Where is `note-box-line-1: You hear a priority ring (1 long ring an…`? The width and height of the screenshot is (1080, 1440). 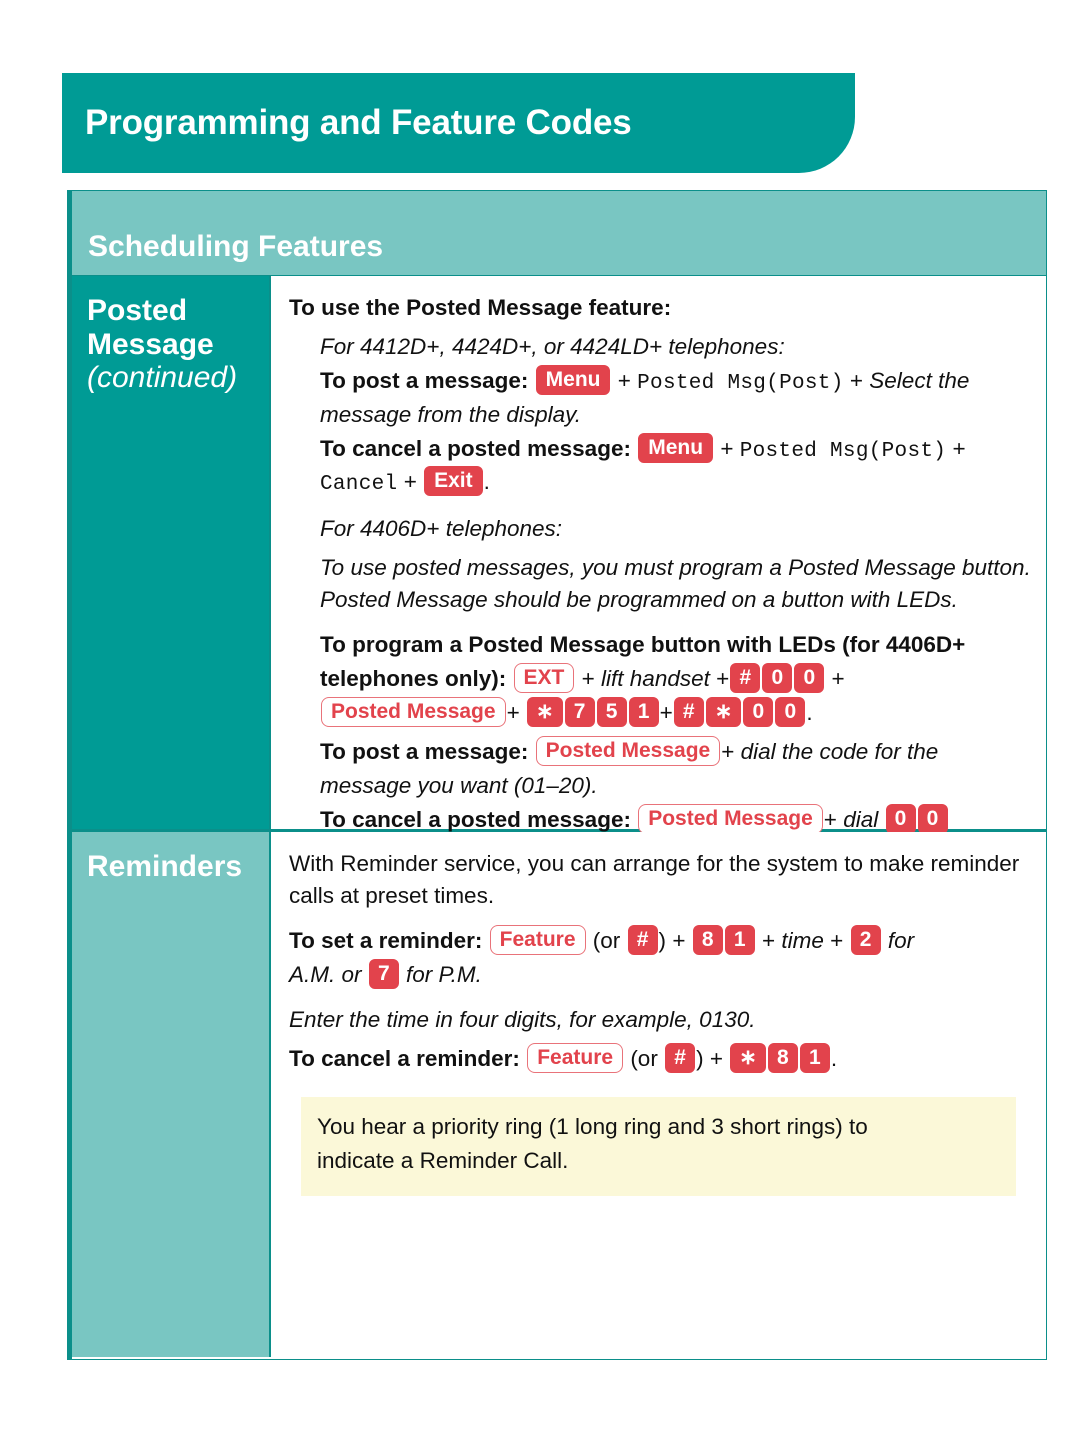
note-box-line-1: You hear a priority ring (1 long ring an… is located at coordinates (592, 1126).